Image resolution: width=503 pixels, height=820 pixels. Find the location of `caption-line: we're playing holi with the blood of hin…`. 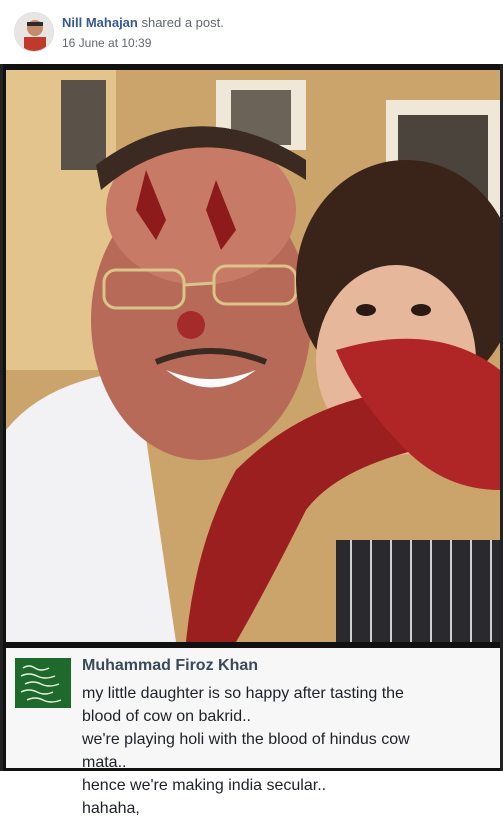

caption-line: we're playing holi with the blood of hin… is located at coordinates (246, 739).